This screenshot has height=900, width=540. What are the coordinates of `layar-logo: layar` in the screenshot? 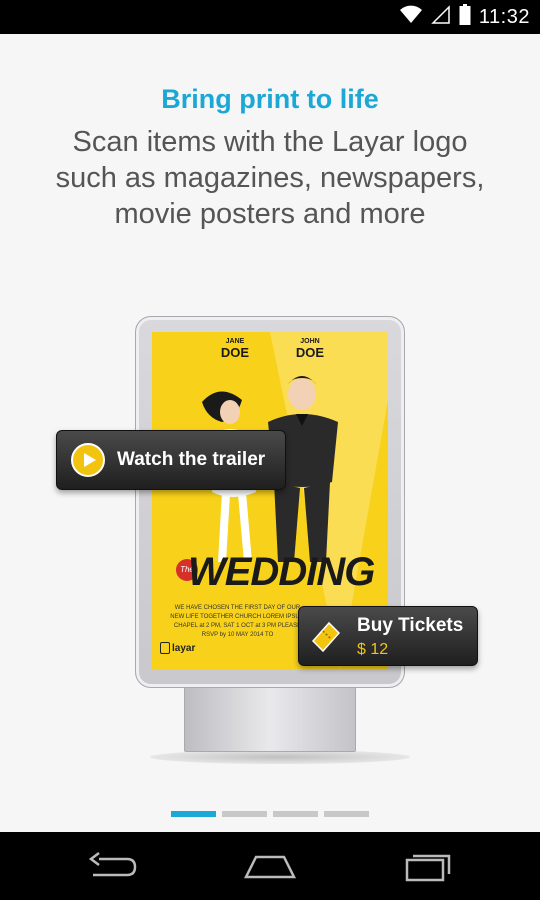 It's located at (177, 648).